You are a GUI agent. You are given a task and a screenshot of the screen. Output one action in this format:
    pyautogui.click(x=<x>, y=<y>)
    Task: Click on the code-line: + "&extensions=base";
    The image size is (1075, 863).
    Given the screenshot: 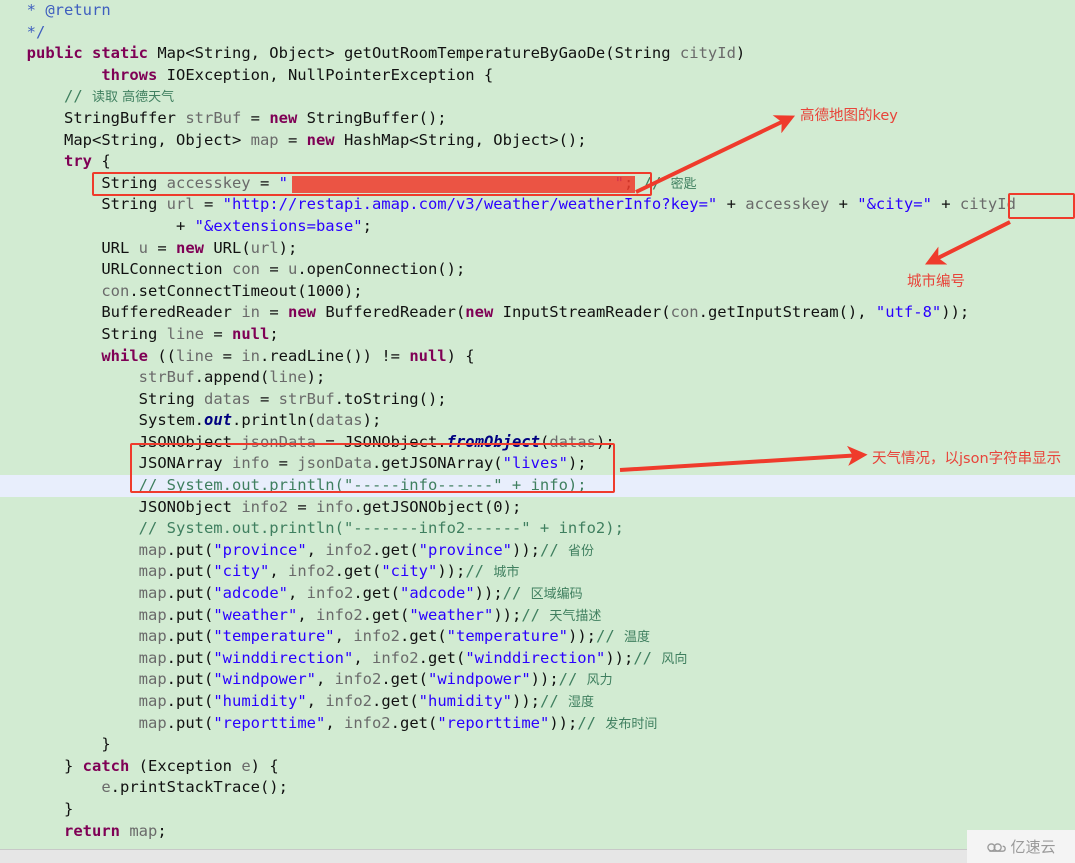 What is the action you would take?
    pyautogui.click(x=537, y=227)
    